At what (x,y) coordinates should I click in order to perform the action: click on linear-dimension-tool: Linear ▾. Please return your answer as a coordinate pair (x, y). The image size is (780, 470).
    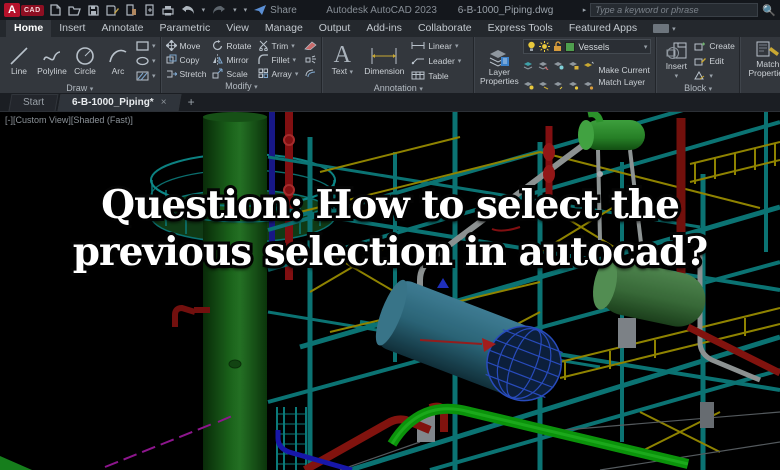
    Looking at the image, I should click on (436, 45).